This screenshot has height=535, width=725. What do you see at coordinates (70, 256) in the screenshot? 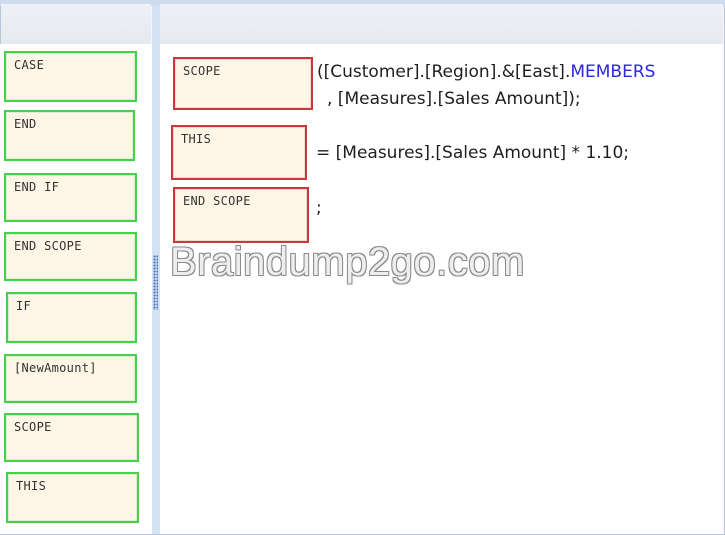
I see `option-tile-end-scope: END SCOPE` at bounding box center [70, 256].